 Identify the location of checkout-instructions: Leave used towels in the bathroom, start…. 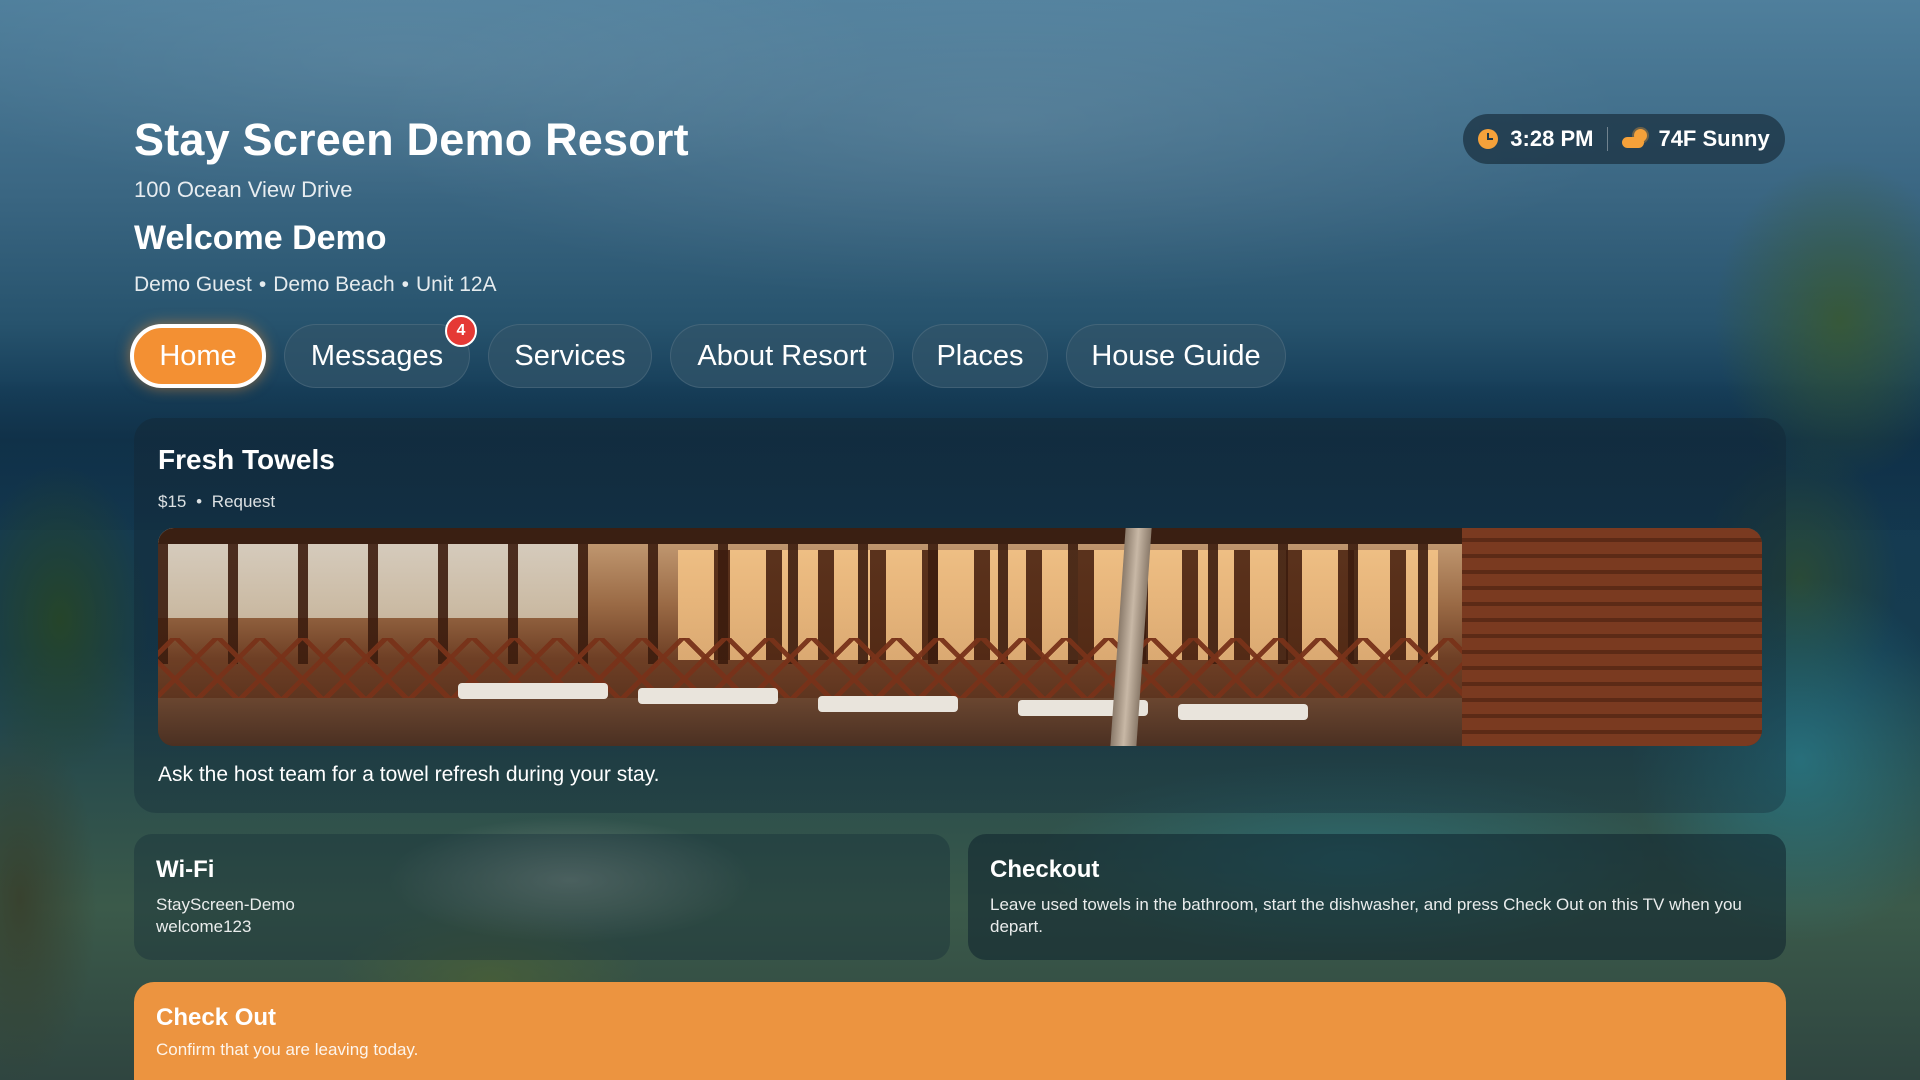
(1366, 915).